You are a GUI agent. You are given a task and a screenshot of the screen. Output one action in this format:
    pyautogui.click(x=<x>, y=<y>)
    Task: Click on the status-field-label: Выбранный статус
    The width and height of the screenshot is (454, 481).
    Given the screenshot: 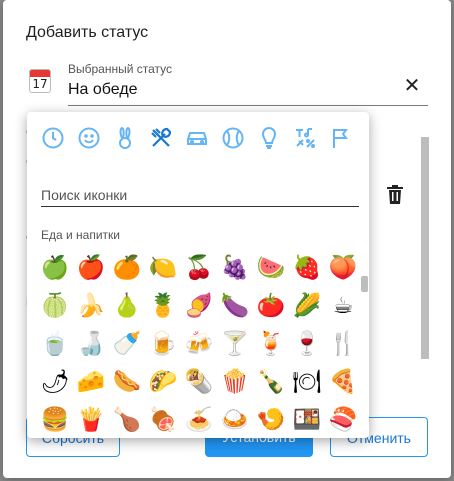 What is the action you would take?
    pyautogui.click(x=120, y=69)
    